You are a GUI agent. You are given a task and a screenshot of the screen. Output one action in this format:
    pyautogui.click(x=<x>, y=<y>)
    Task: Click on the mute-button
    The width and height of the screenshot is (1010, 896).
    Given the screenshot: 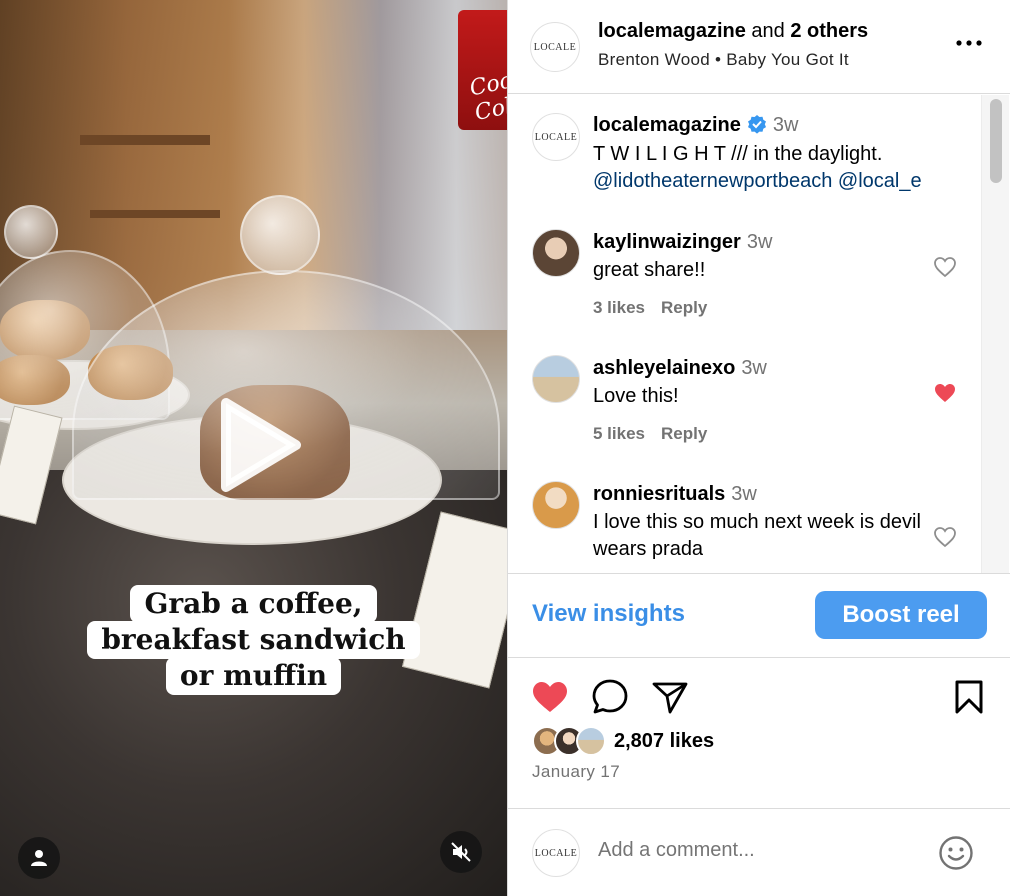 What is the action you would take?
    pyautogui.click(x=461, y=852)
    